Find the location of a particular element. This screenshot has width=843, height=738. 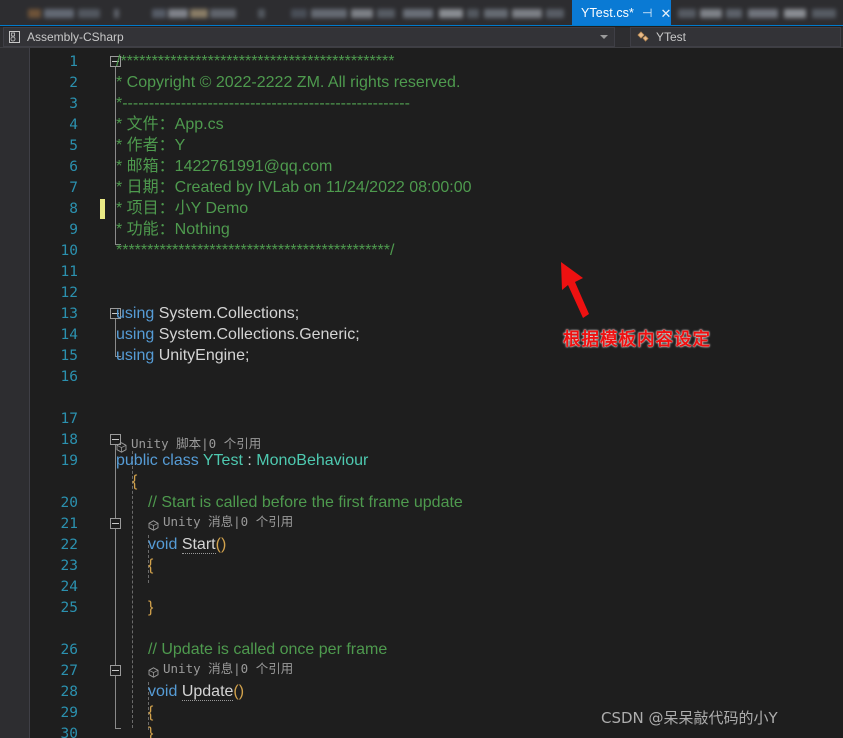

line-number: 15 is located at coordinates (69, 356).